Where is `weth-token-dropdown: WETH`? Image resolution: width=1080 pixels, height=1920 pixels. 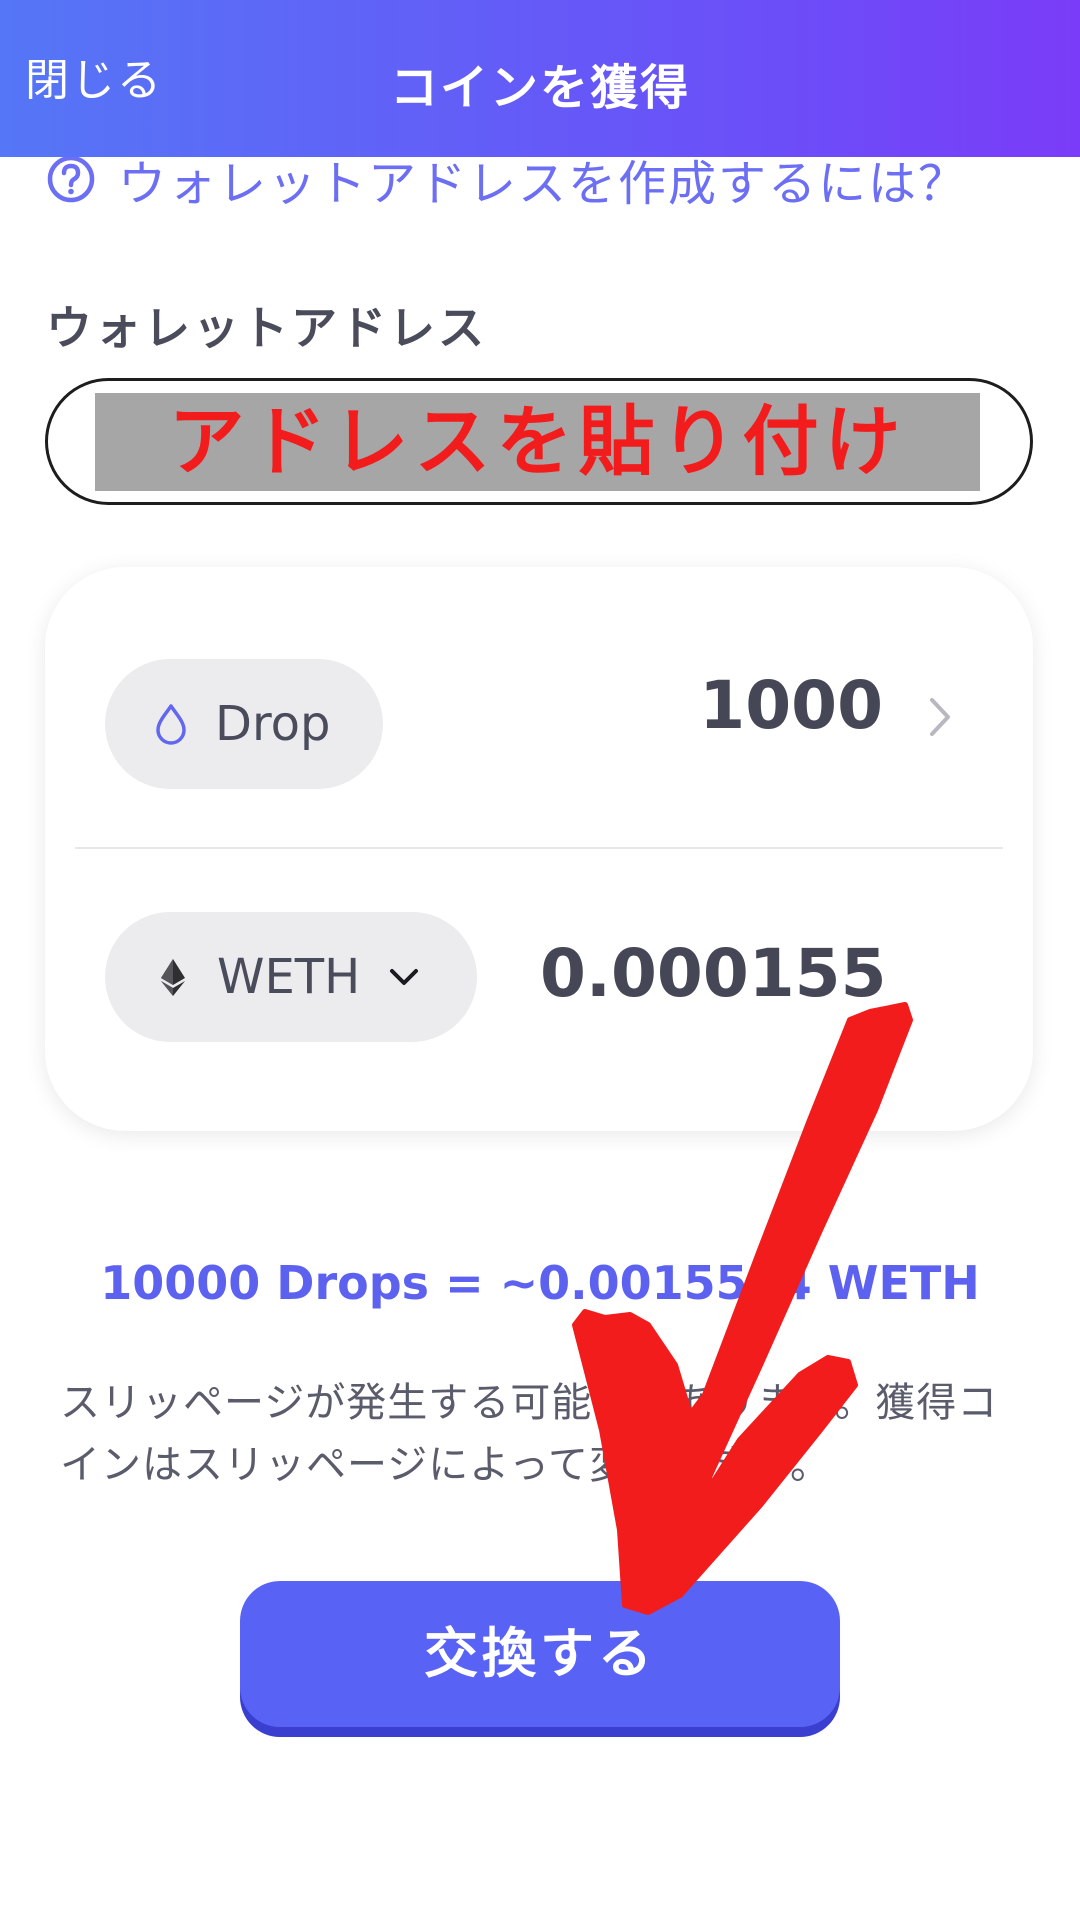
weth-token-dropdown: WETH is located at coordinates (291, 977).